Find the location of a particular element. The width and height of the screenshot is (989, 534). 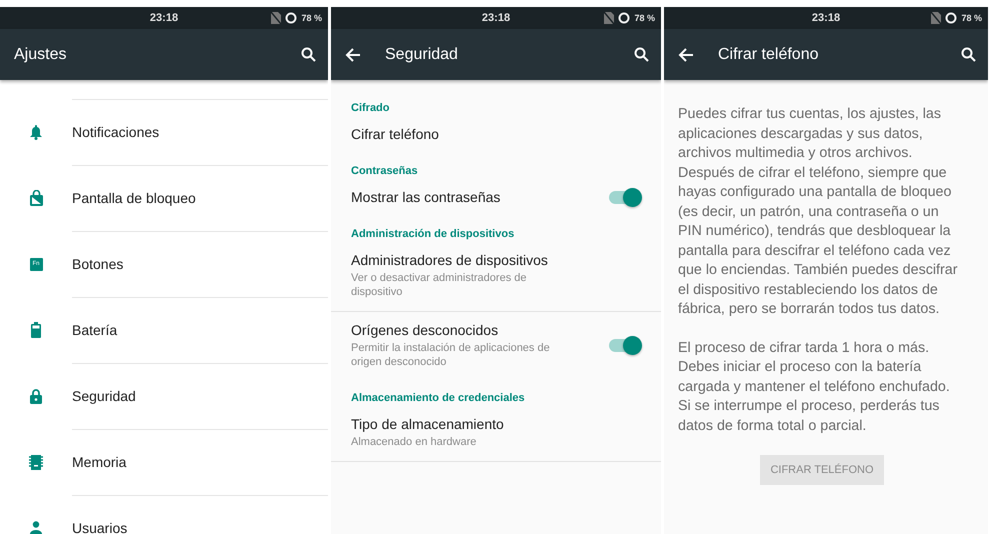

preference-item: Orígenes desconocidos Permitir la instalación de aplicaciones de origen desconocido is located at coordinates (496, 347).